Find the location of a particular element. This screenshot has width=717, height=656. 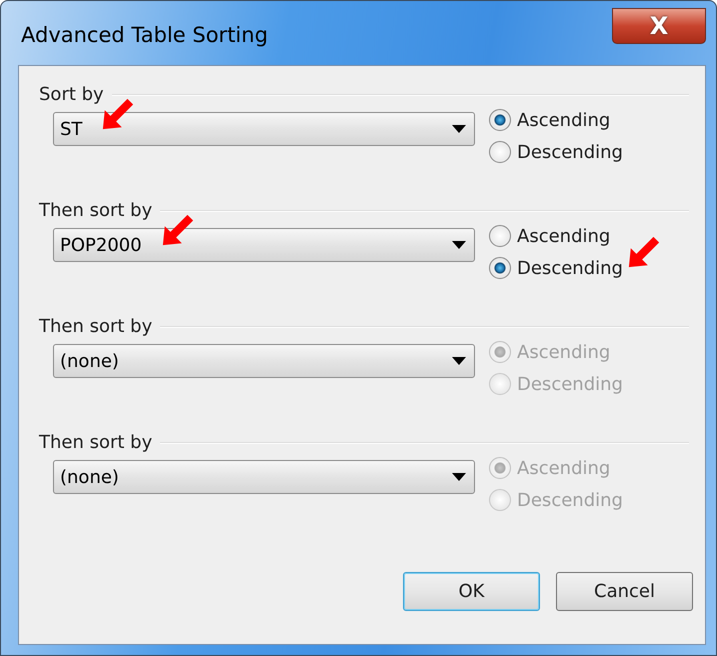

window-title: Advanced Table Sorting is located at coordinates (144, 35).